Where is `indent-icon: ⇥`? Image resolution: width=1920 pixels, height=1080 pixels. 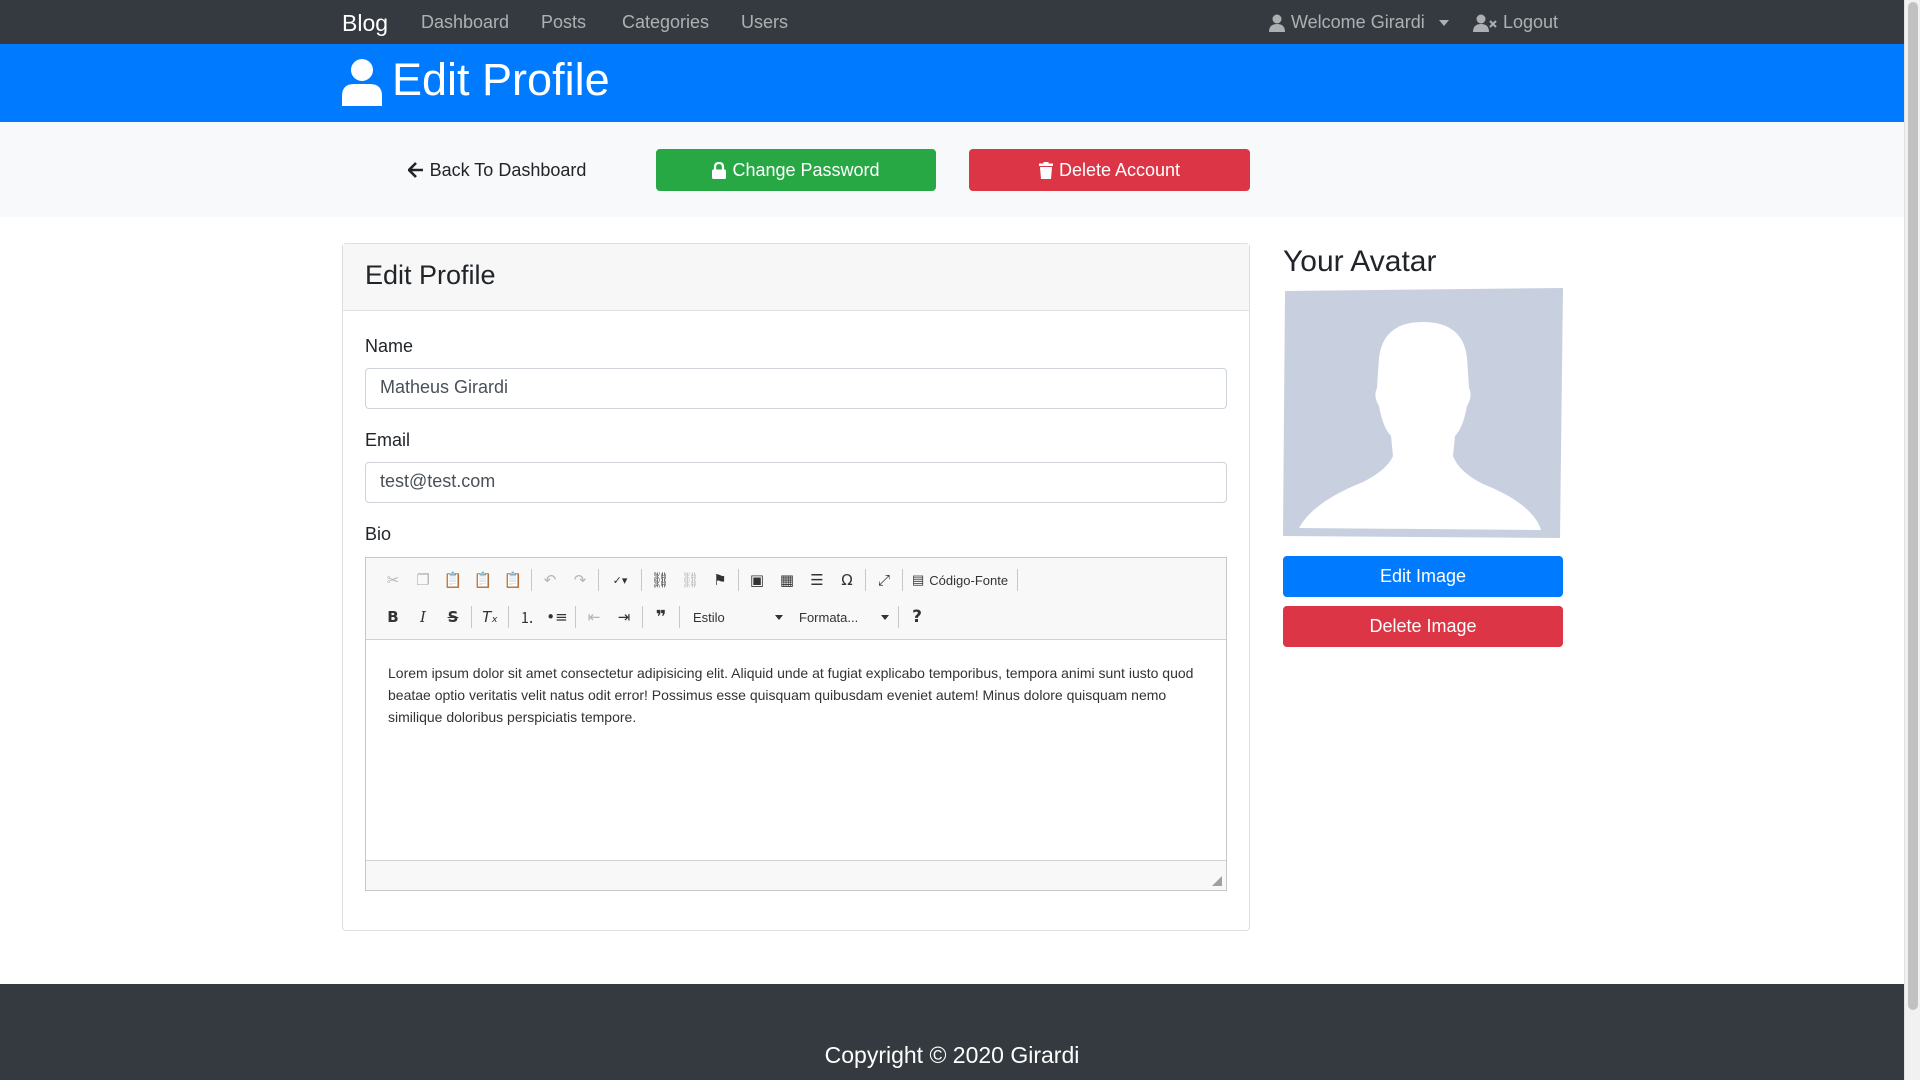 indent-icon: ⇥ is located at coordinates (624, 617).